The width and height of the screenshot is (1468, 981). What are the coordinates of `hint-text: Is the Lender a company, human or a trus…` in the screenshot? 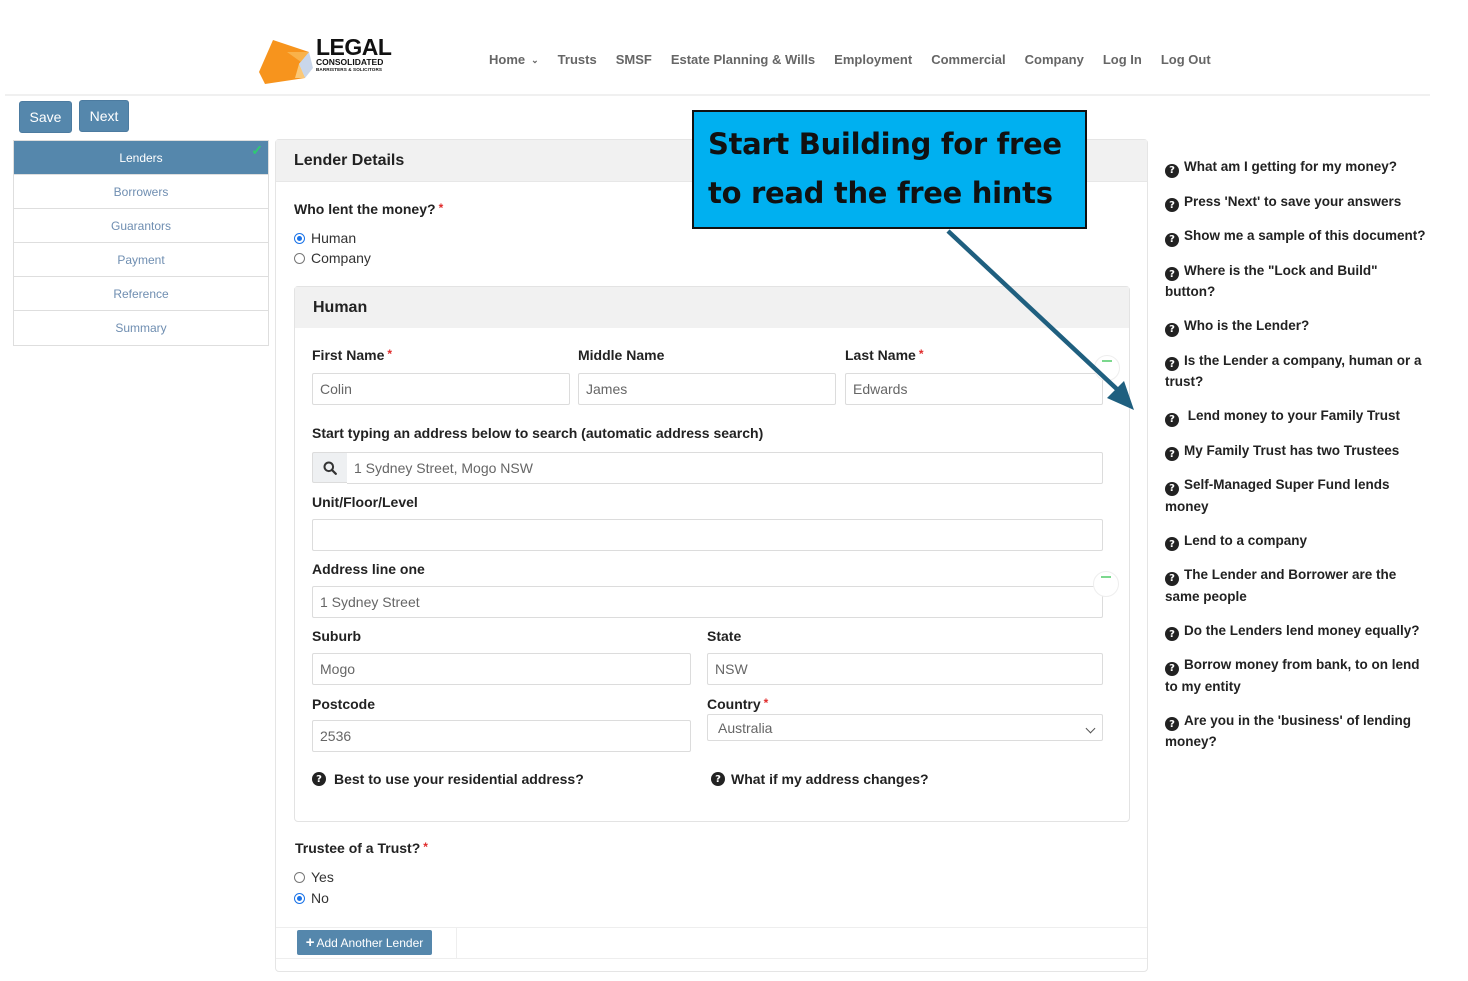 It's located at (1293, 371).